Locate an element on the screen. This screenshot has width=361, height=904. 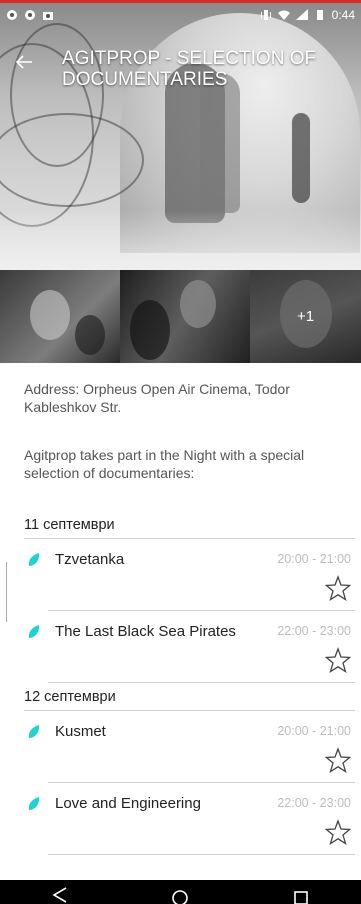
nav-recents-button is located at coordinates (301, 894).